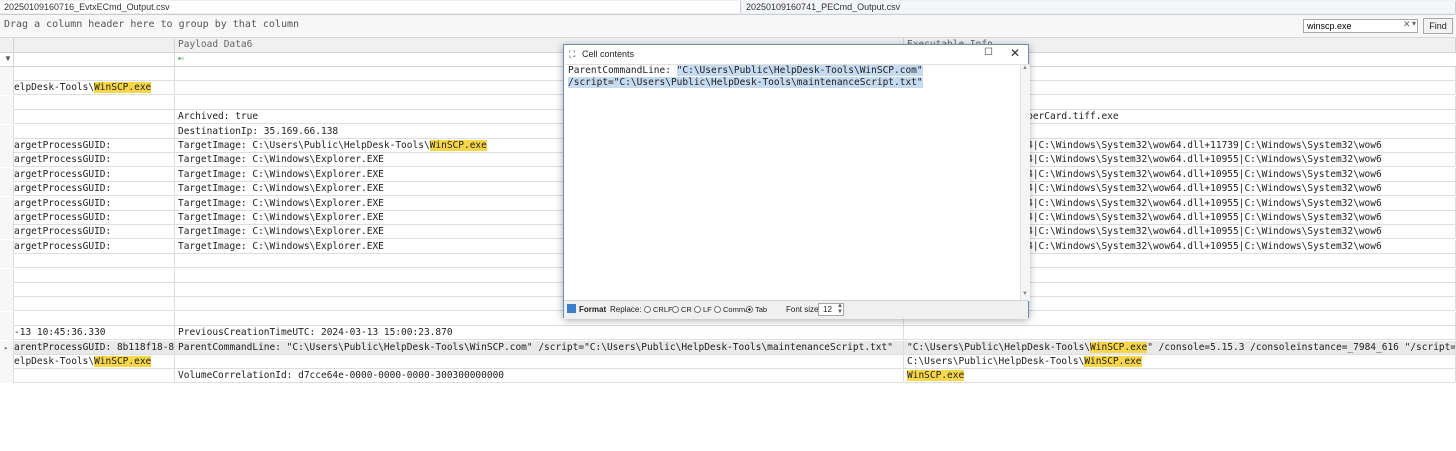 This screenshot has height=451, width=1456. I want to click on current-row-icon: ▸, so click(6, 347).